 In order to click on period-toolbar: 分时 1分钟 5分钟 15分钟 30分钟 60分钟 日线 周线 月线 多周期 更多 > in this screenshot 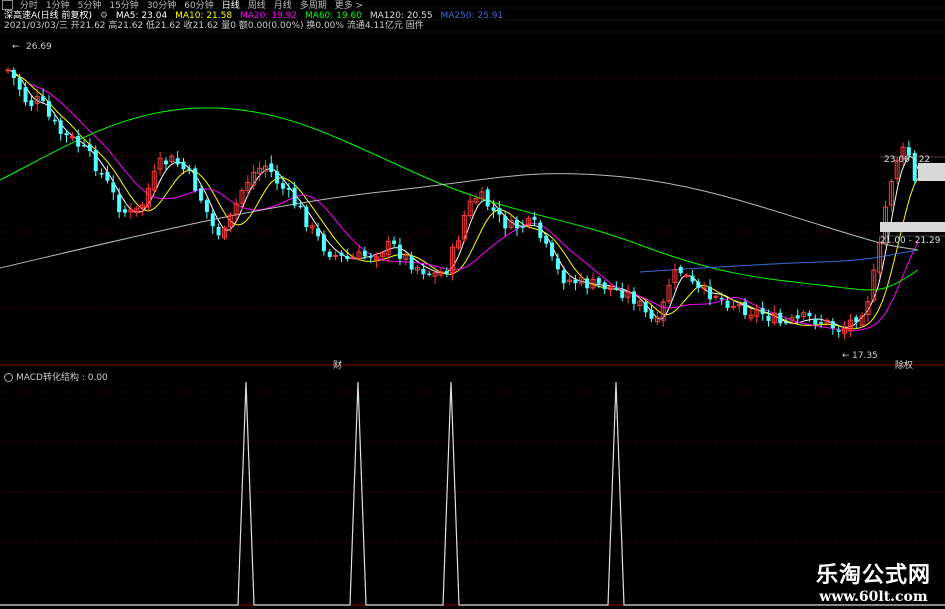, I will do `click(472, 5)`.